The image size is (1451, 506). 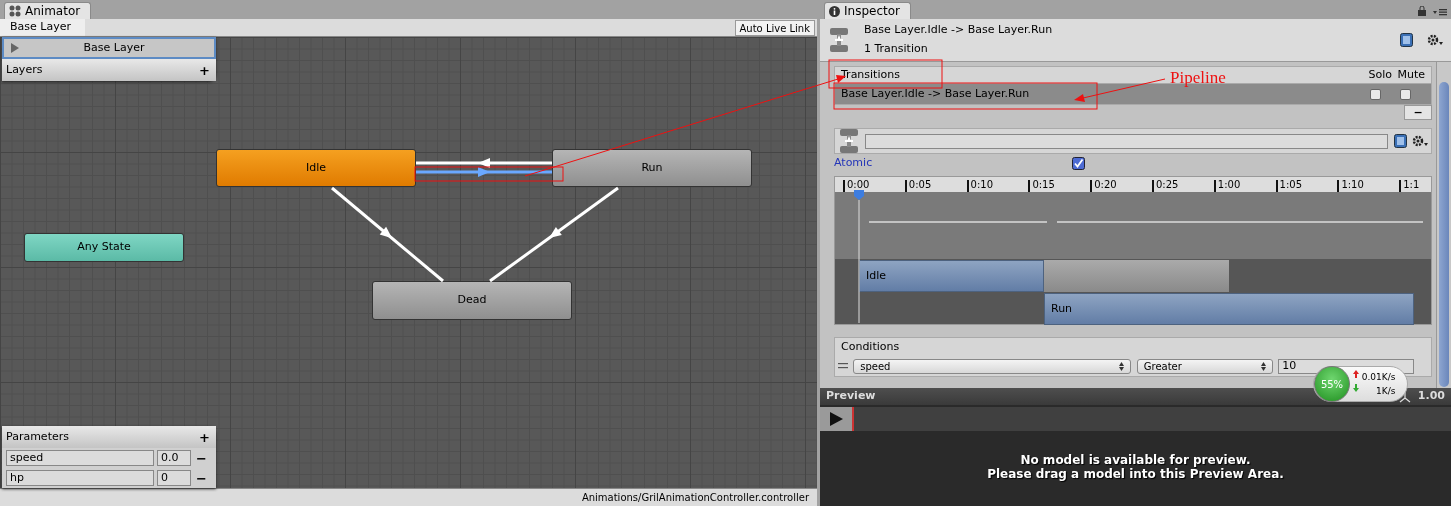 What do you see at coordinates (42, 27) in the screenshot?
I see `breadcrumb-button: Base Layer` at bounding box center [42, 27].